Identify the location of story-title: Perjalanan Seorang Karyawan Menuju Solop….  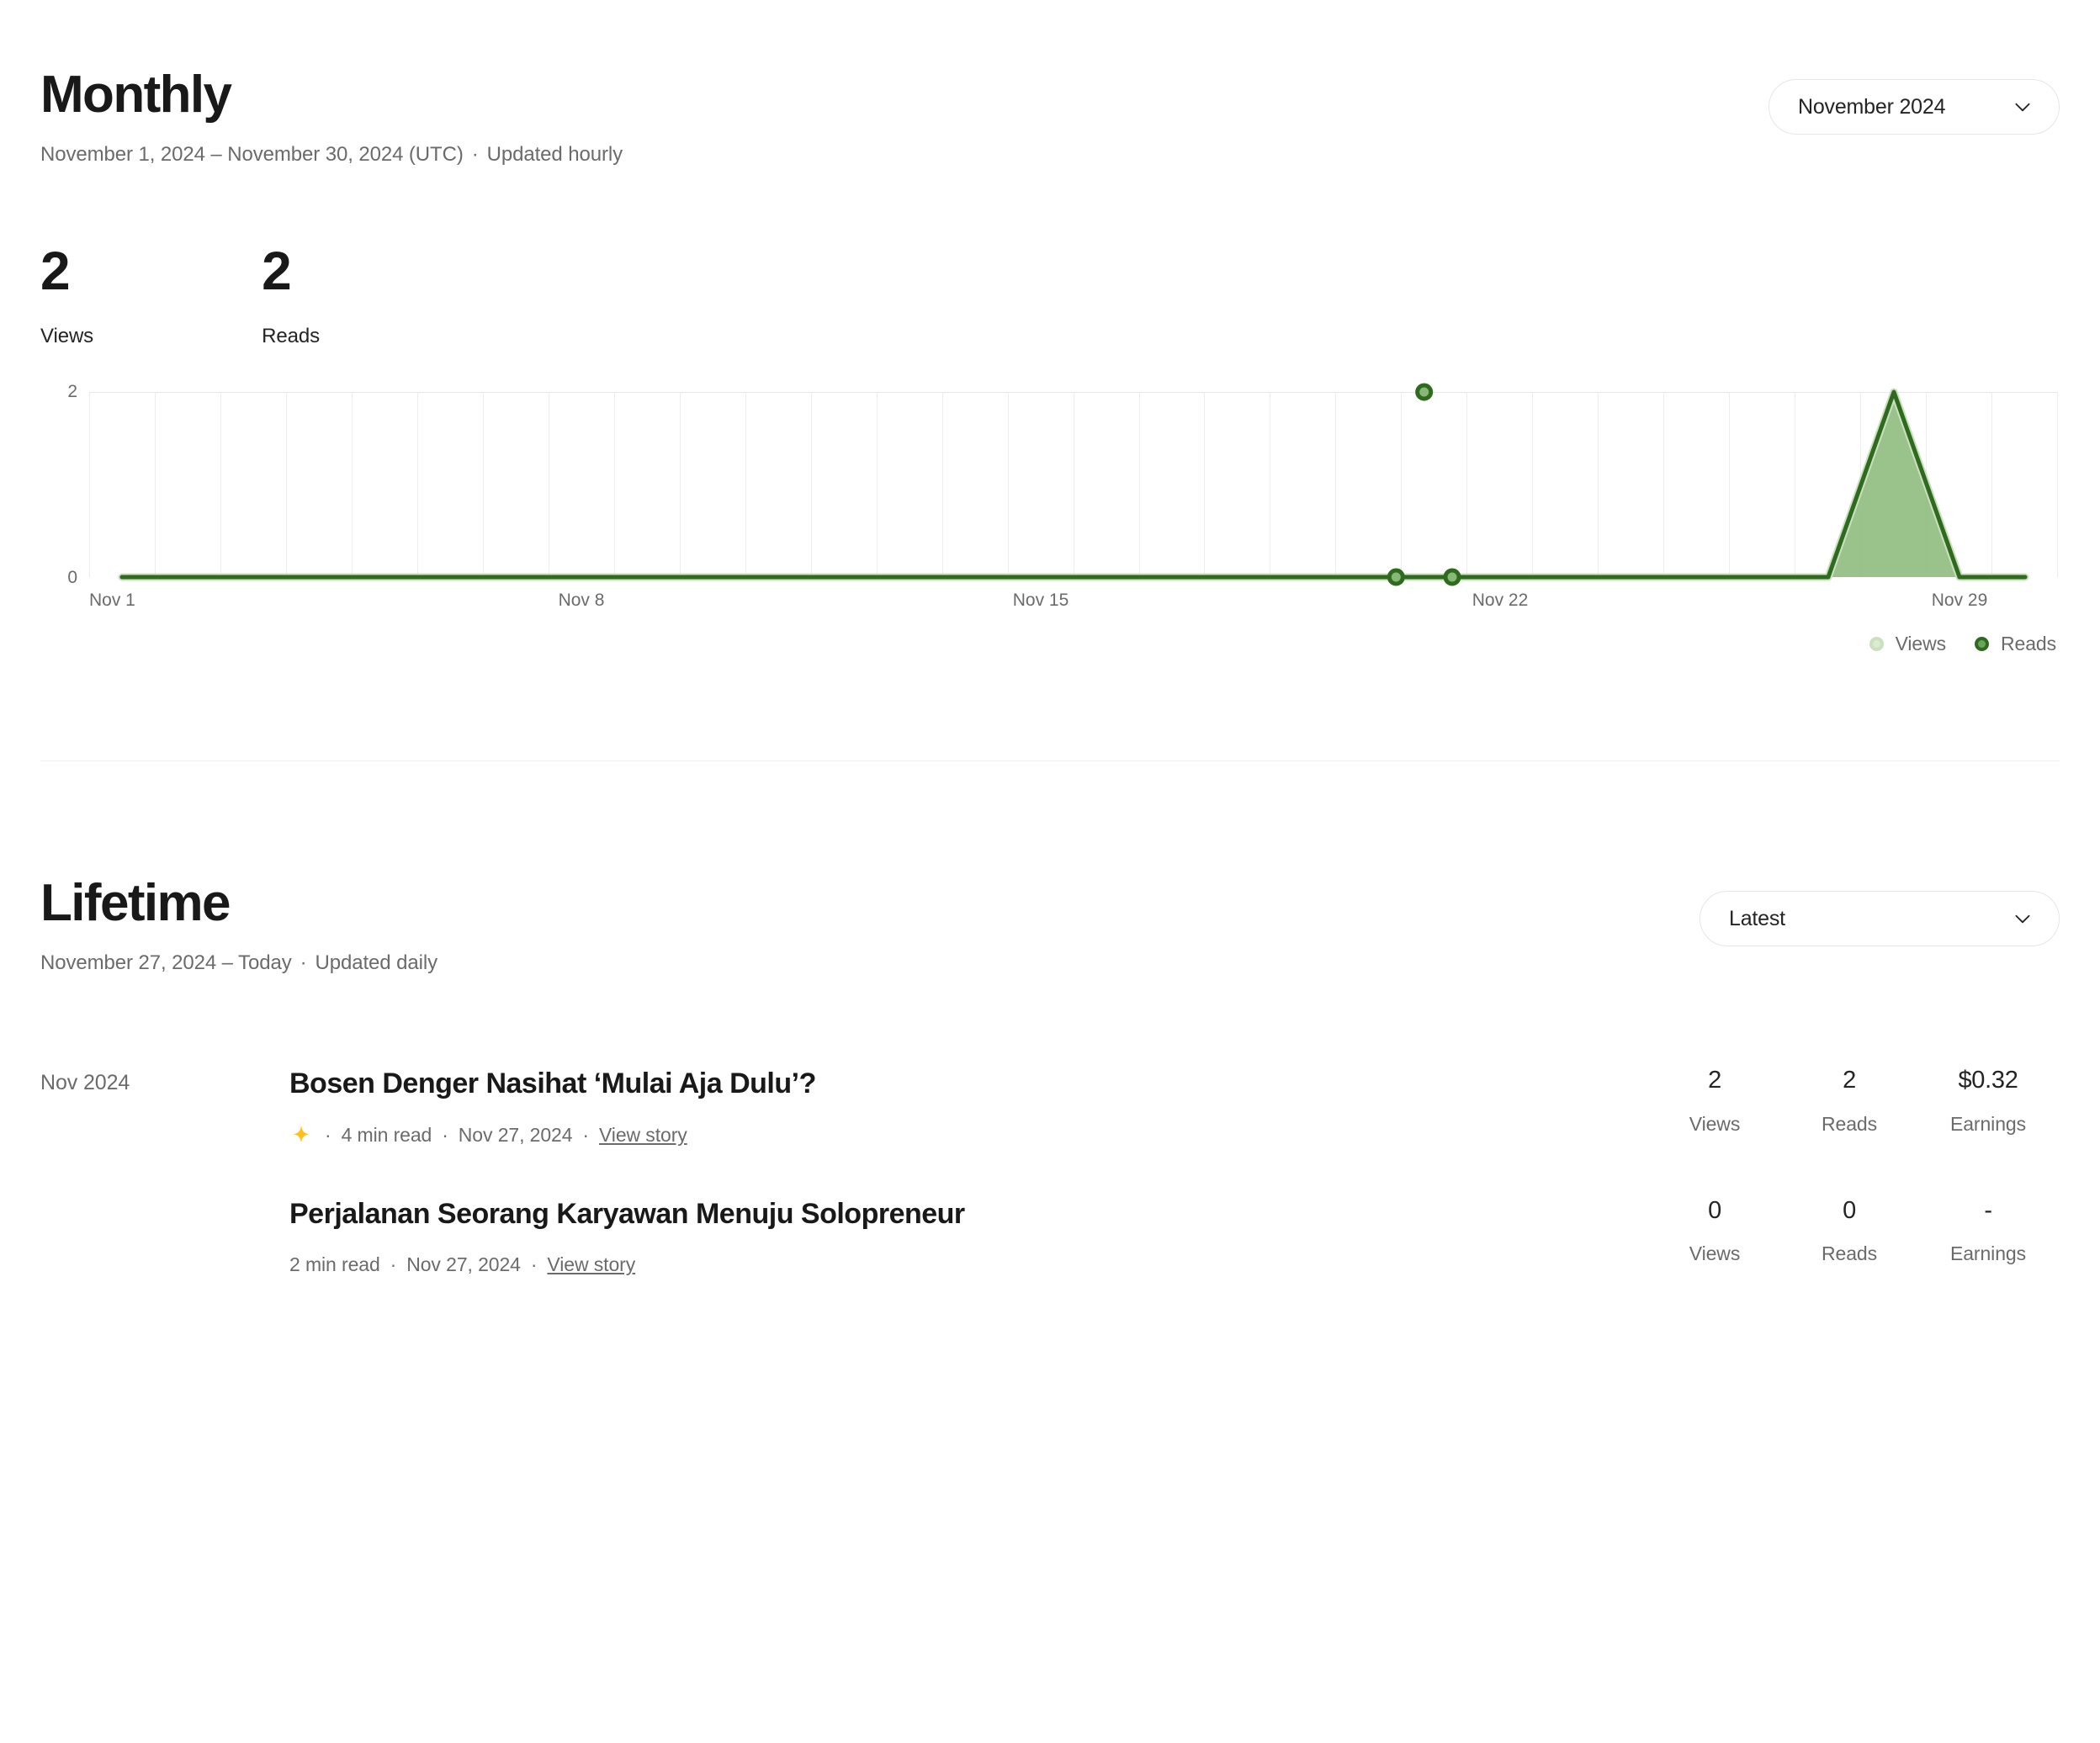
(943, 1214).